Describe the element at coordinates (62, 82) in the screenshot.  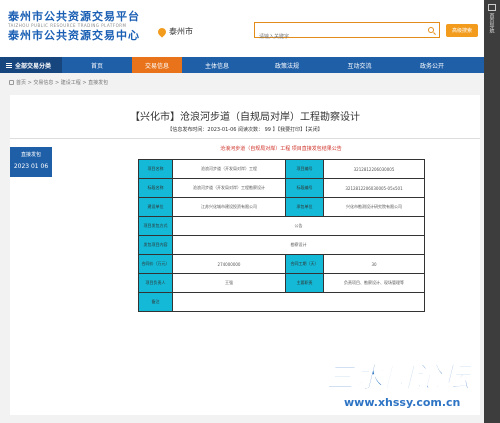
I see `breadcrumb-text: 首页 > 交易信息 > 建设工程 > 直接发包` at that location.